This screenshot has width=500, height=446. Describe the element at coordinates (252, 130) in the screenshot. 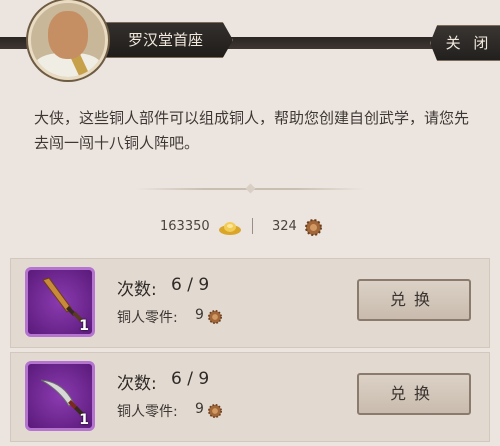

I see `dialog-text: 大侠，这些铜人部件可以组成铜人，帮助您创建自创武学，请您先去闯一闯十八铜人阵吧。` at that location.